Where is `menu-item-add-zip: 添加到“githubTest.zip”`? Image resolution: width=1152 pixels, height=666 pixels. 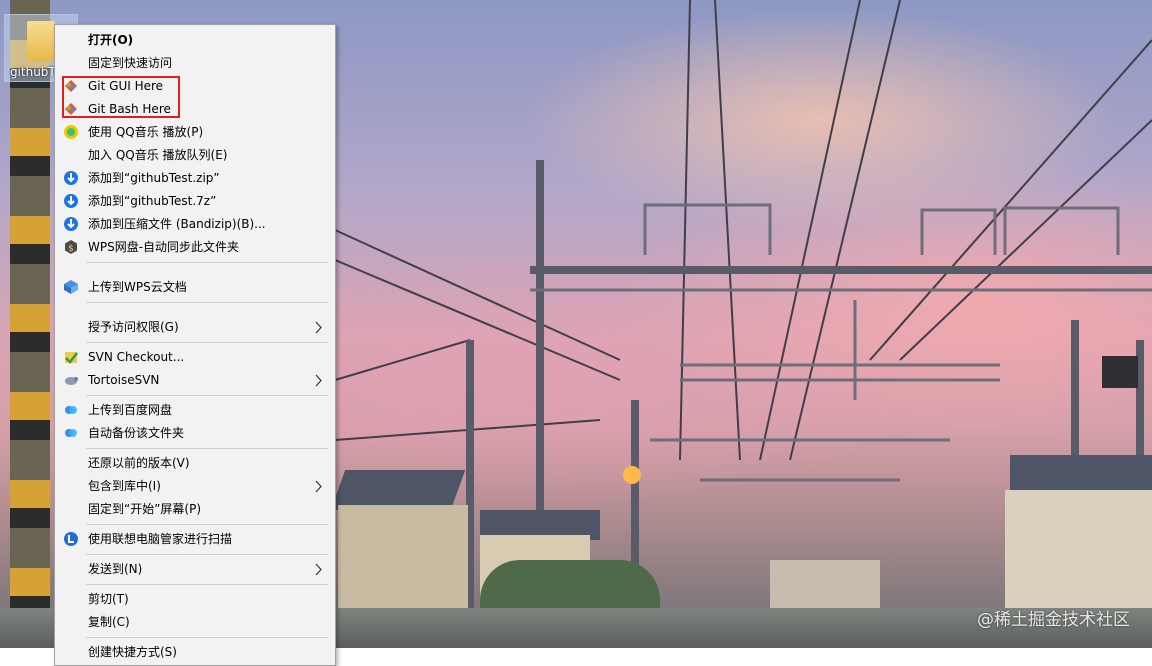 menu-item-add-zip: 添加到“githubTest.zip” is located at coordinates (194, 178).